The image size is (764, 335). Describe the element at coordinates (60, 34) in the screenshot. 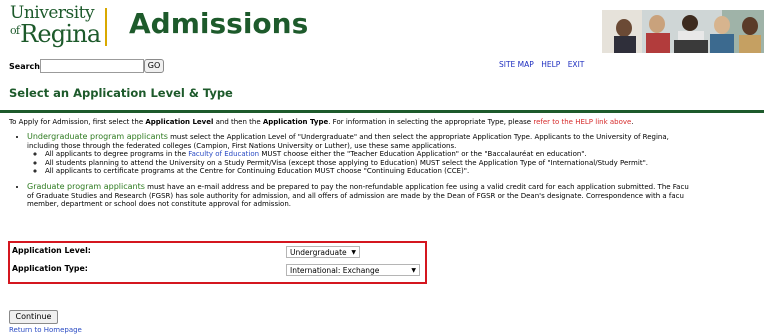

I see `logo-regina-text: Regina` at that location.